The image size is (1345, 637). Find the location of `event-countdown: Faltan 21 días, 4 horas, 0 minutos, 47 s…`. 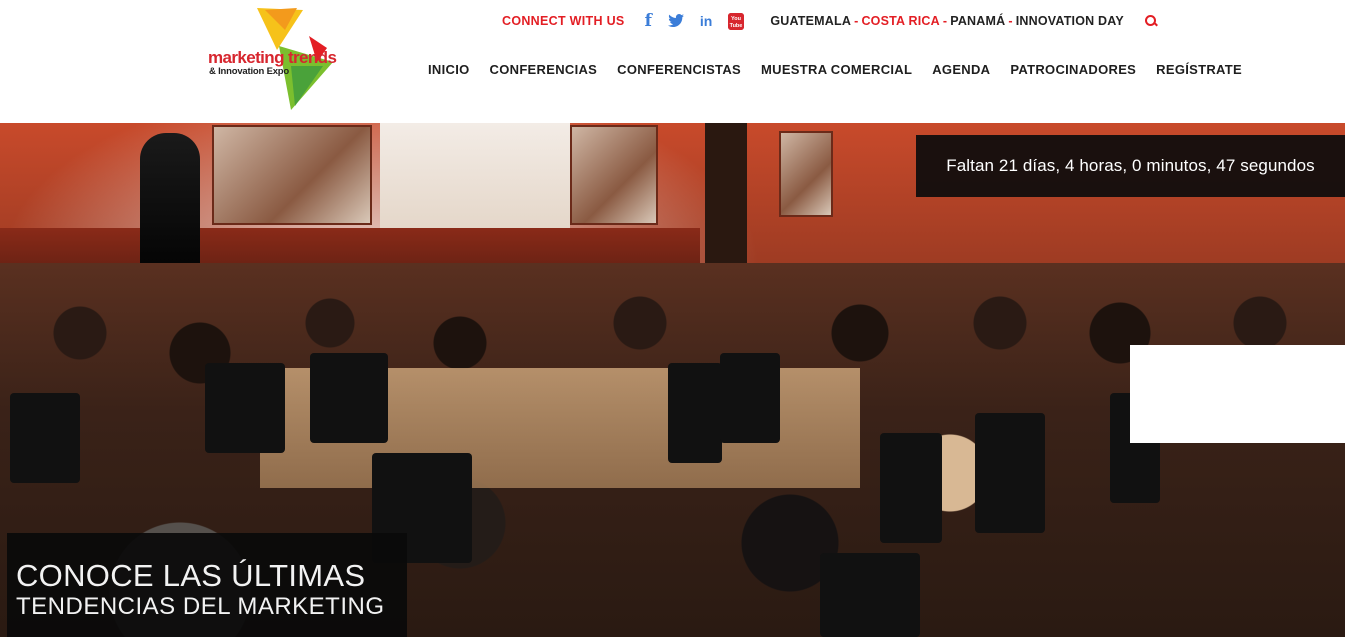

event-countdown: Faltan 21 días, 4 horas, 0 minutos, 47 s… is located at coordinates (1130, 166).